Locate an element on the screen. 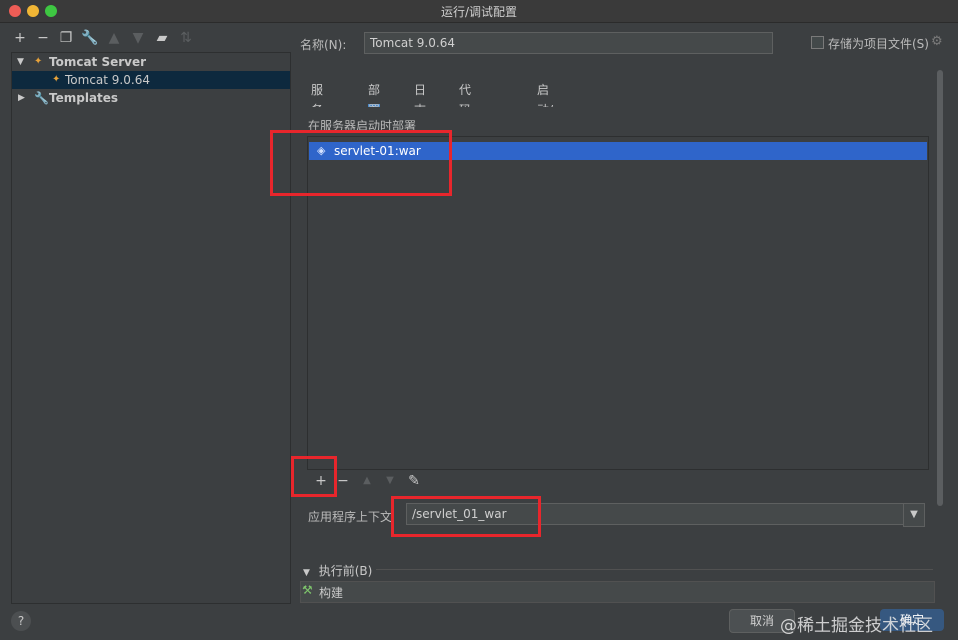  folder-icon: ▰ is located at coordinates (162, 38).